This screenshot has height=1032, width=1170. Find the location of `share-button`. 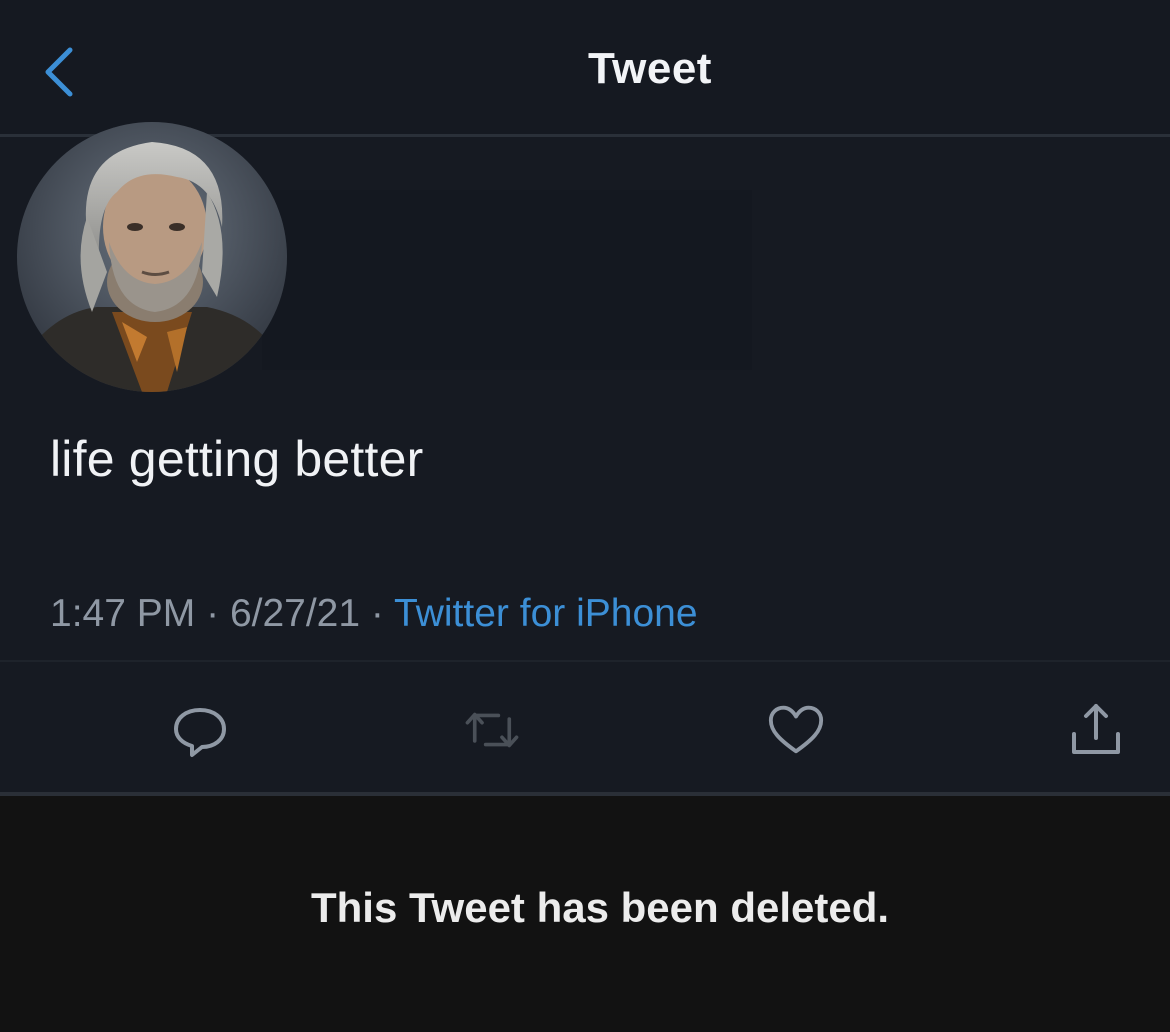

share-button is located at coordinates (1096, 730).